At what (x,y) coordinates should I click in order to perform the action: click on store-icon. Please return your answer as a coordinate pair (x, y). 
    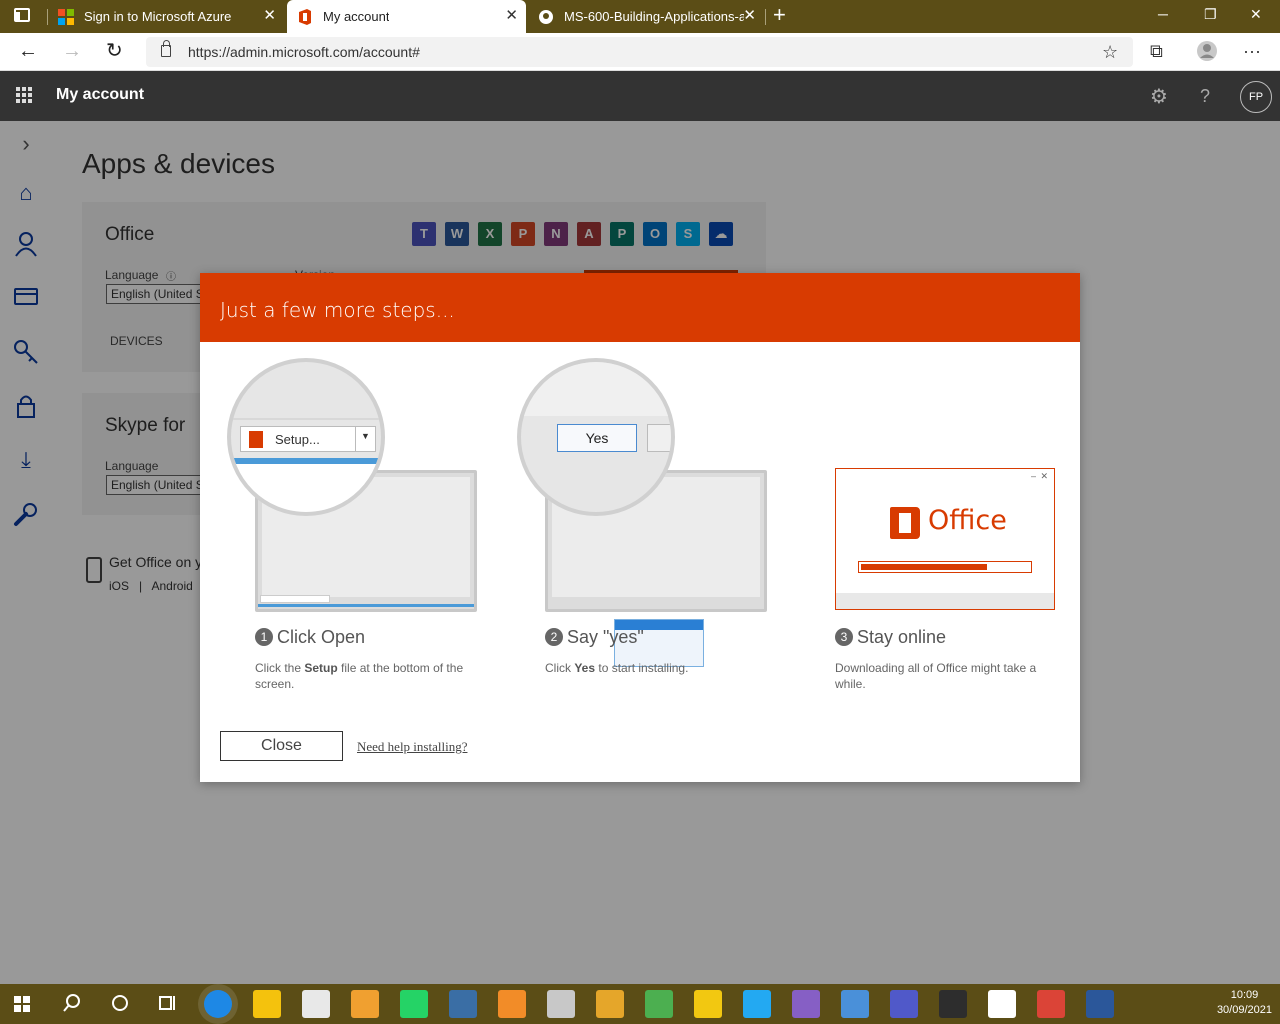
    Looking at the image, I should click on (316, 1004).